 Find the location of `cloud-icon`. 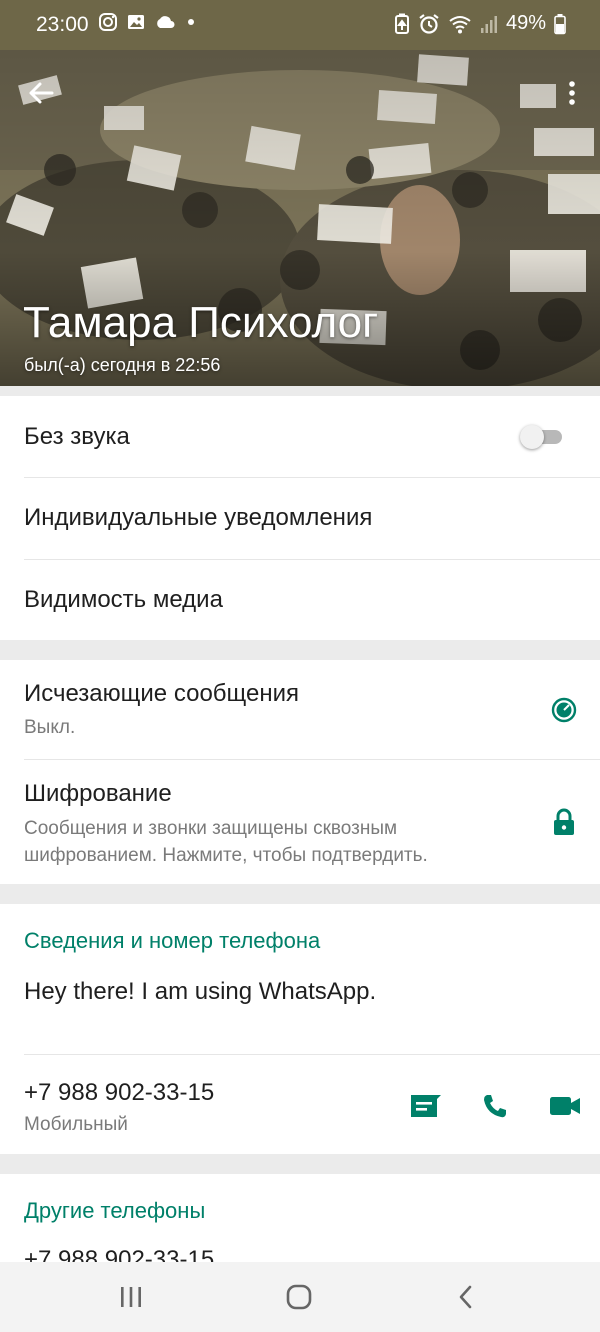

cloud-icon is located at coordinates (166, 22).